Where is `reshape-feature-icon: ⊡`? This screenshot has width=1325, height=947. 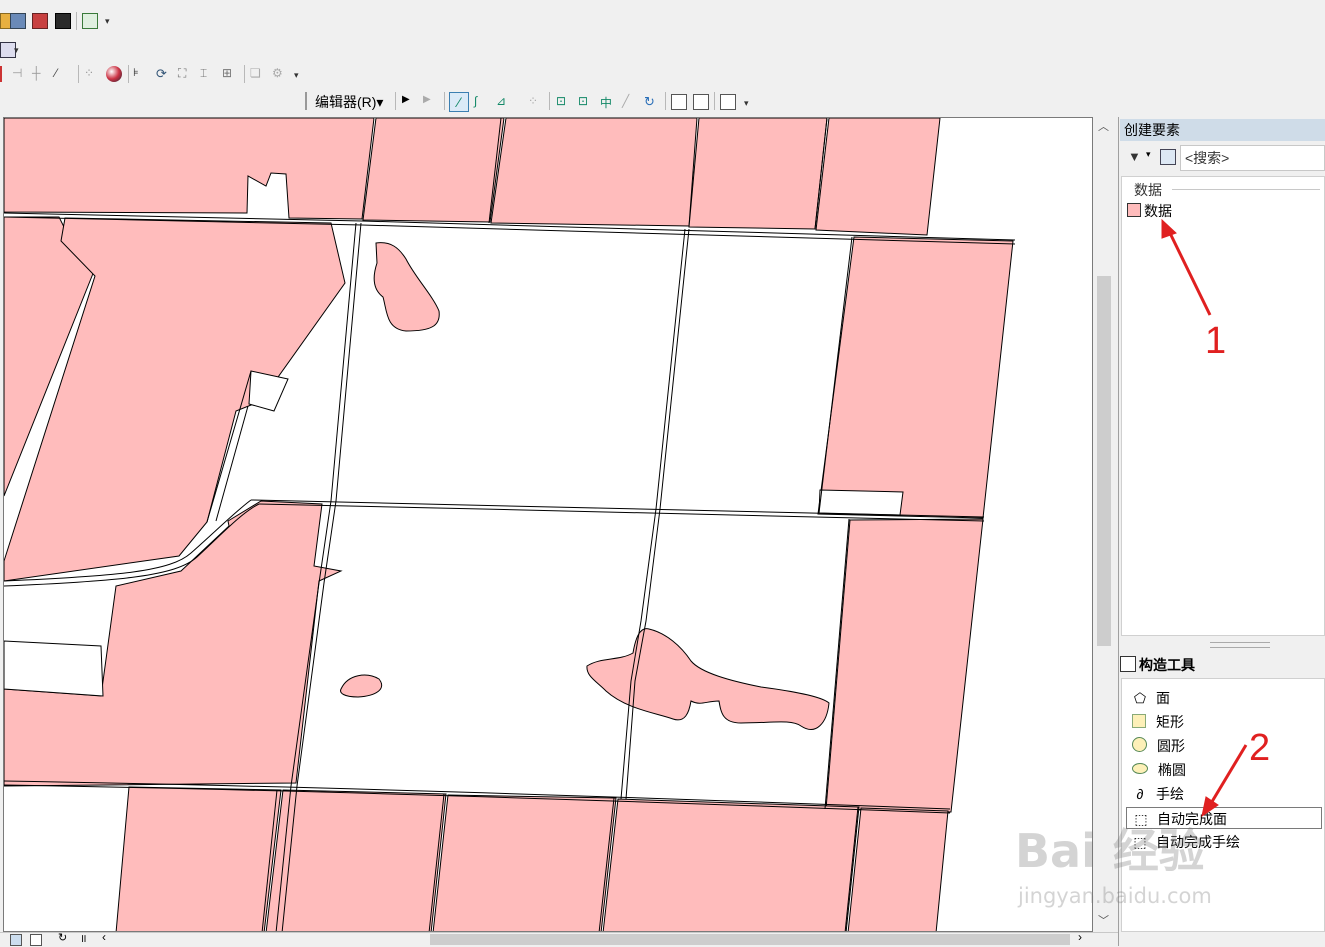
reshape-feature-icon: ⊡ is located at coordinates (586, 102).